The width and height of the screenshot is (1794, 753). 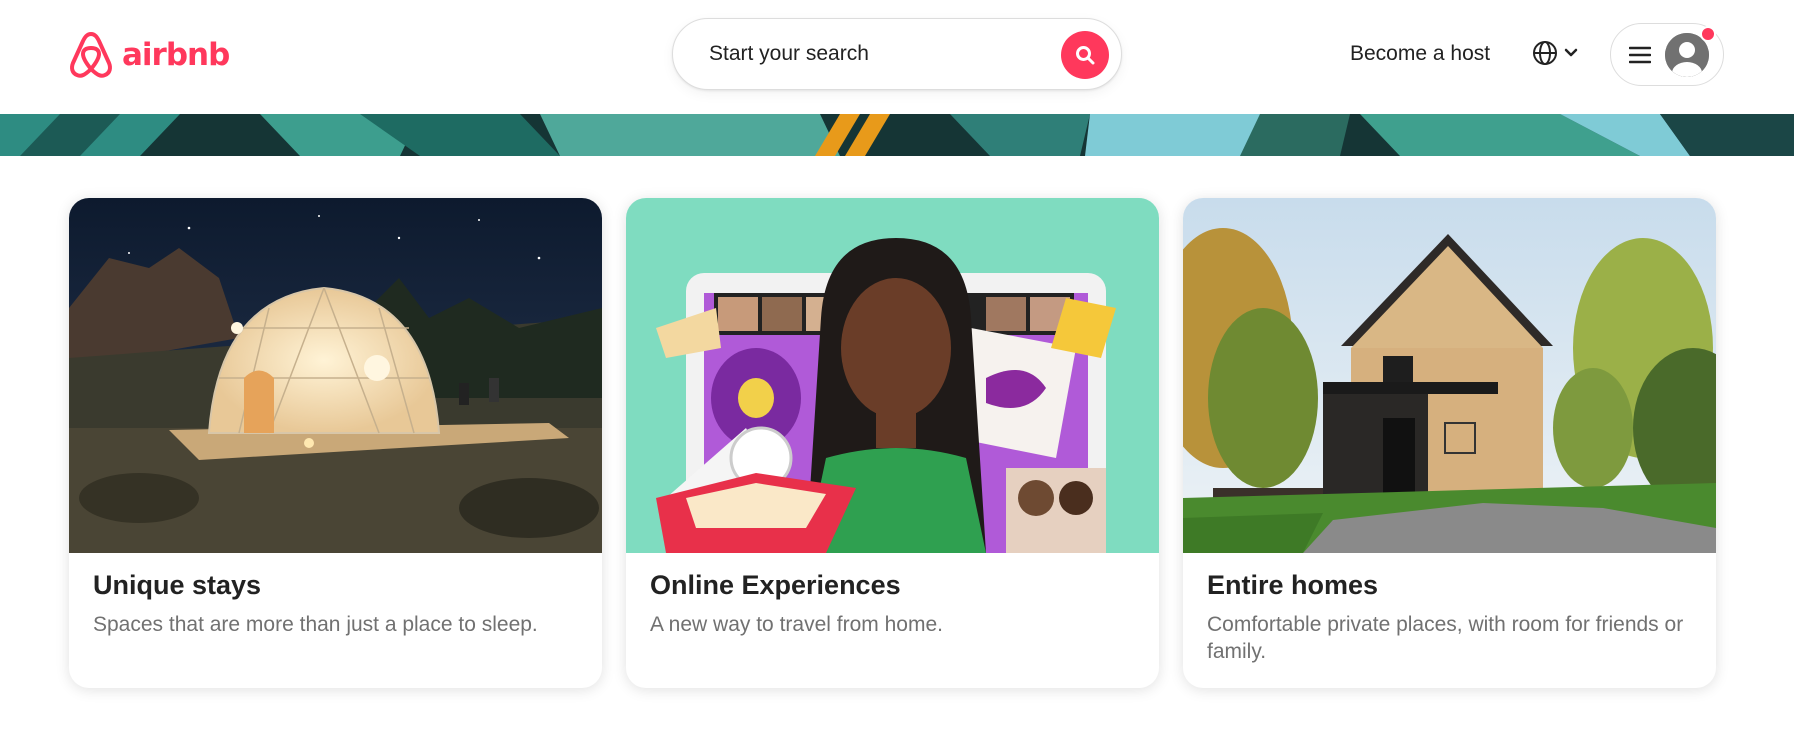 I want to click on globe-icon, so click(x=1545, y=53).